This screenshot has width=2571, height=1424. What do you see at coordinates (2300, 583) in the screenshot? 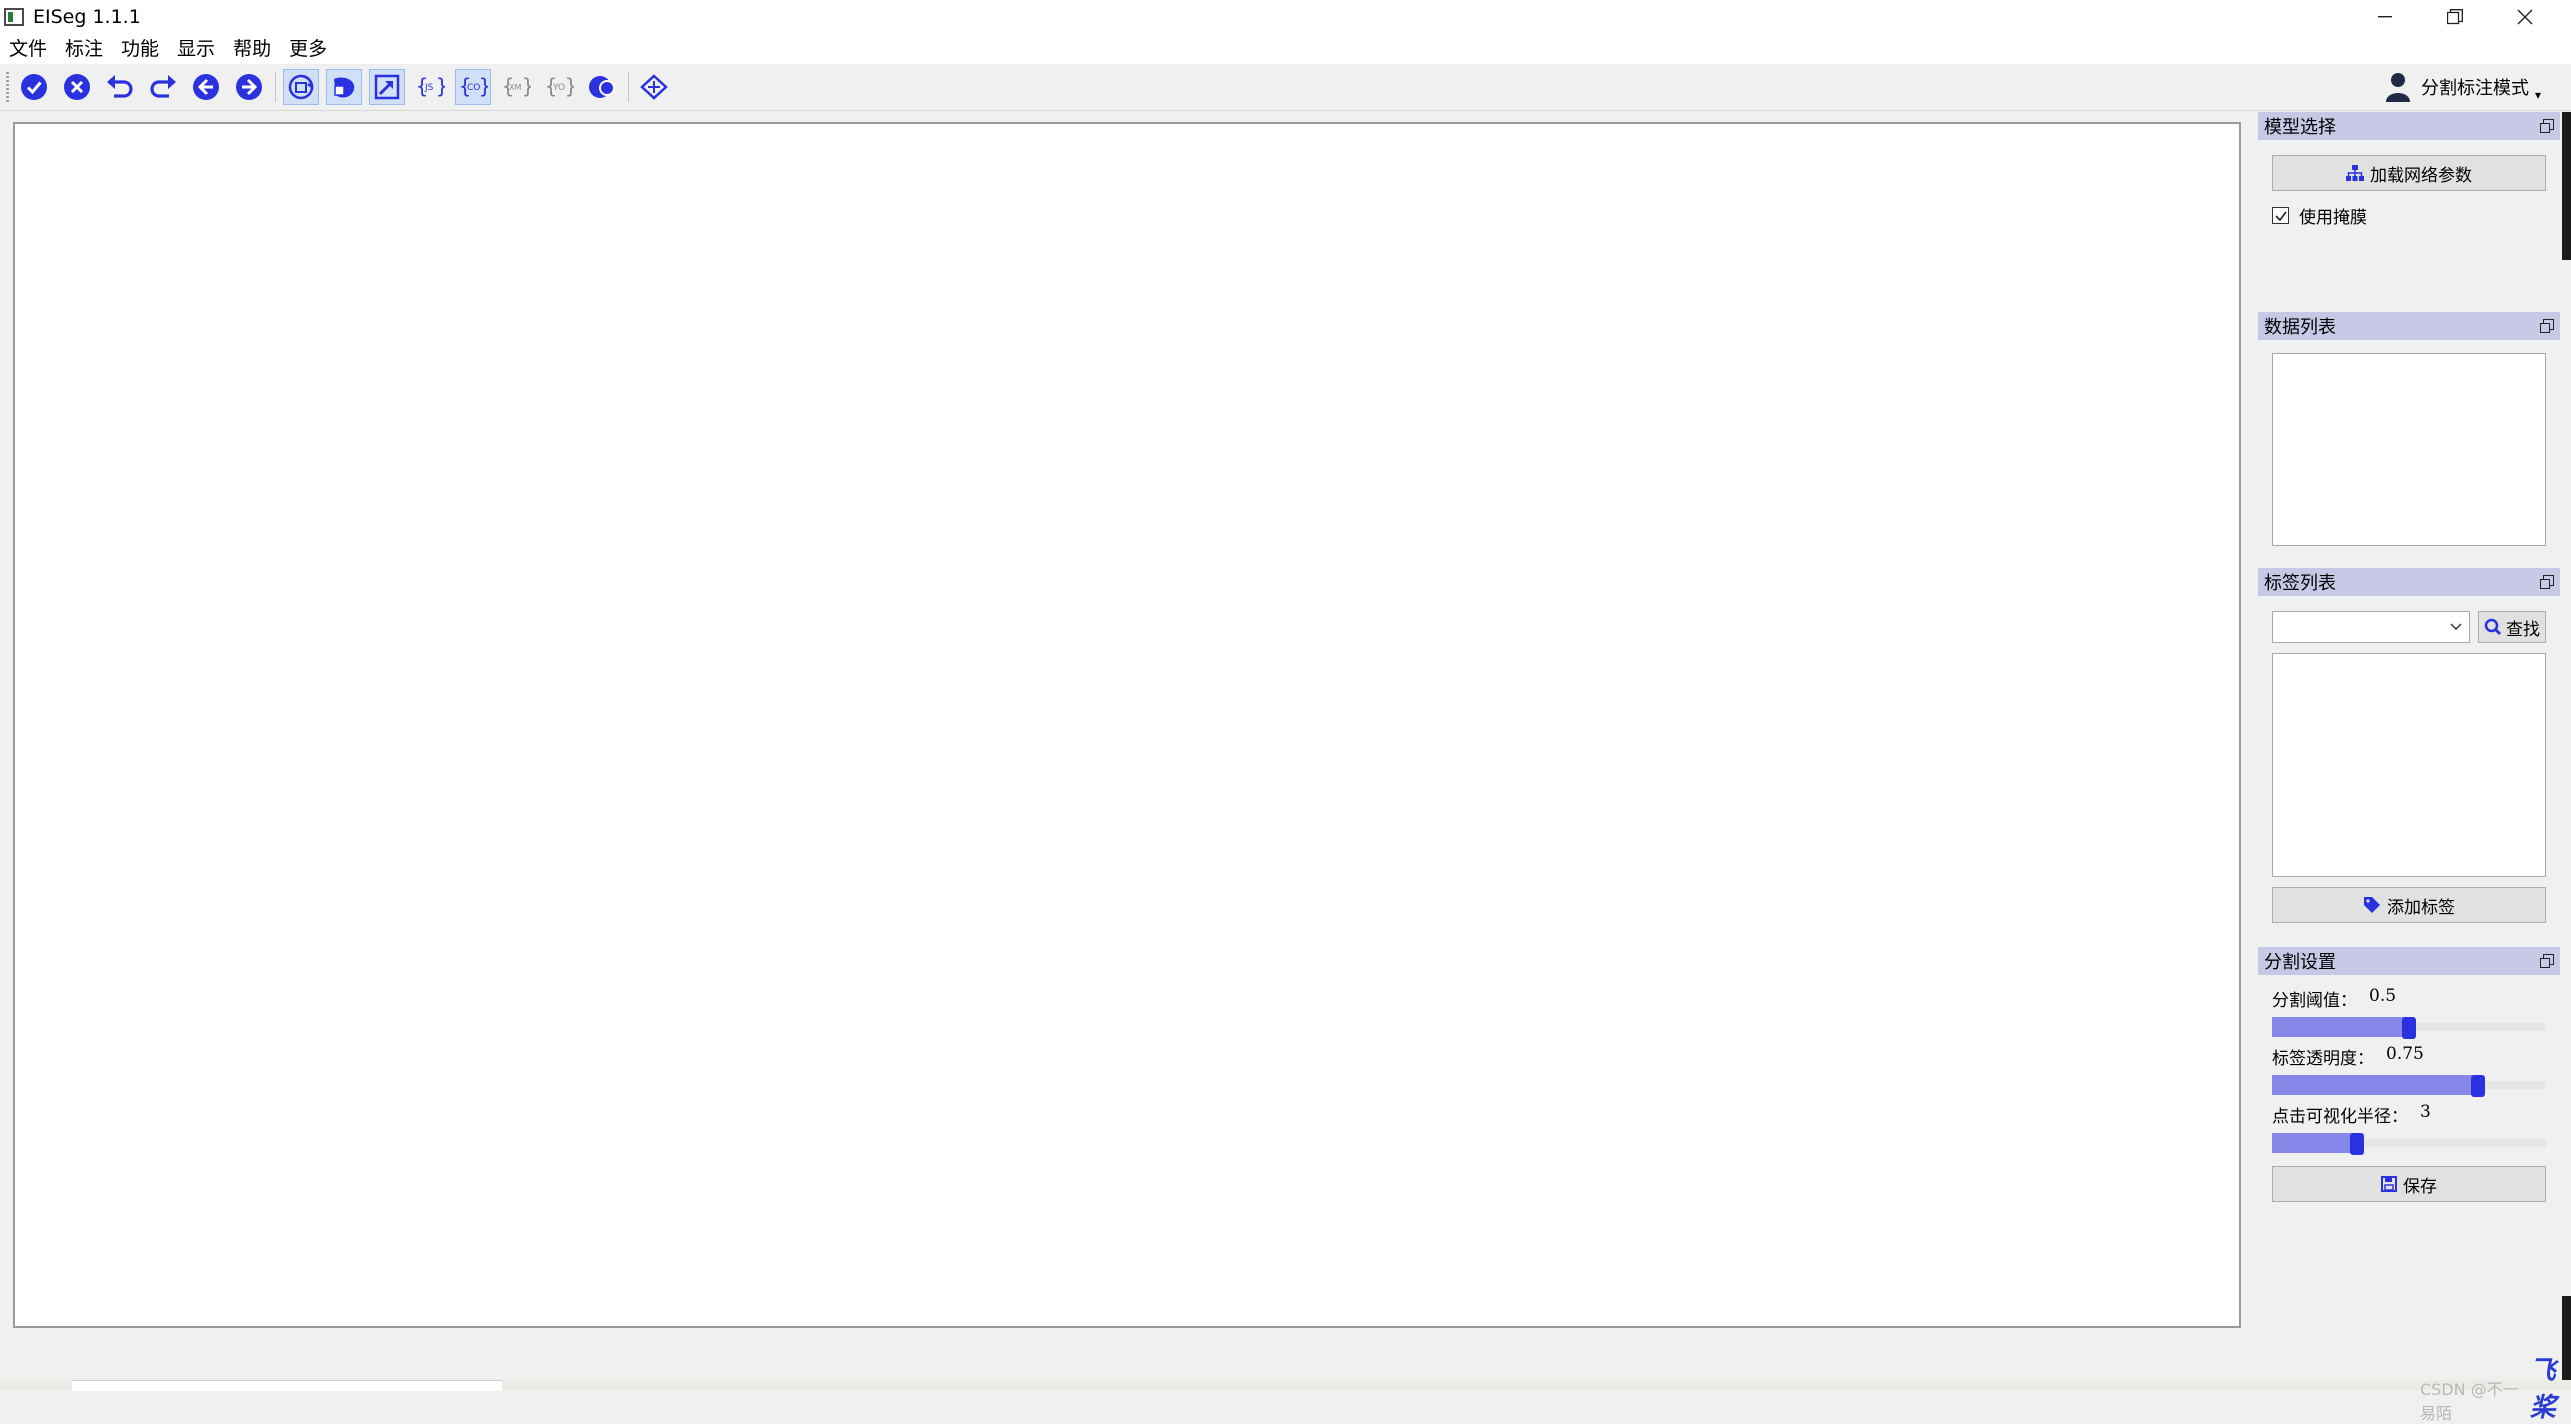
I see `label-list-dock-title: 标签列表` at bounding box center [2300, 583].